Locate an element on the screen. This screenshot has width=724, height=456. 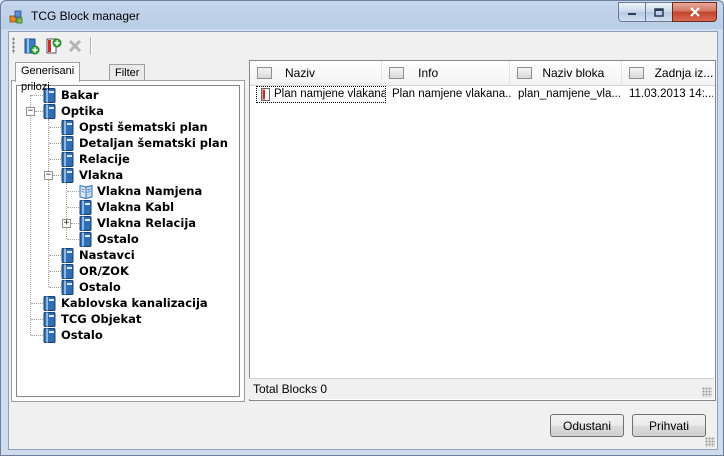
expand-vlakna-relacija-icon: + is located at coordinates (66, 223).